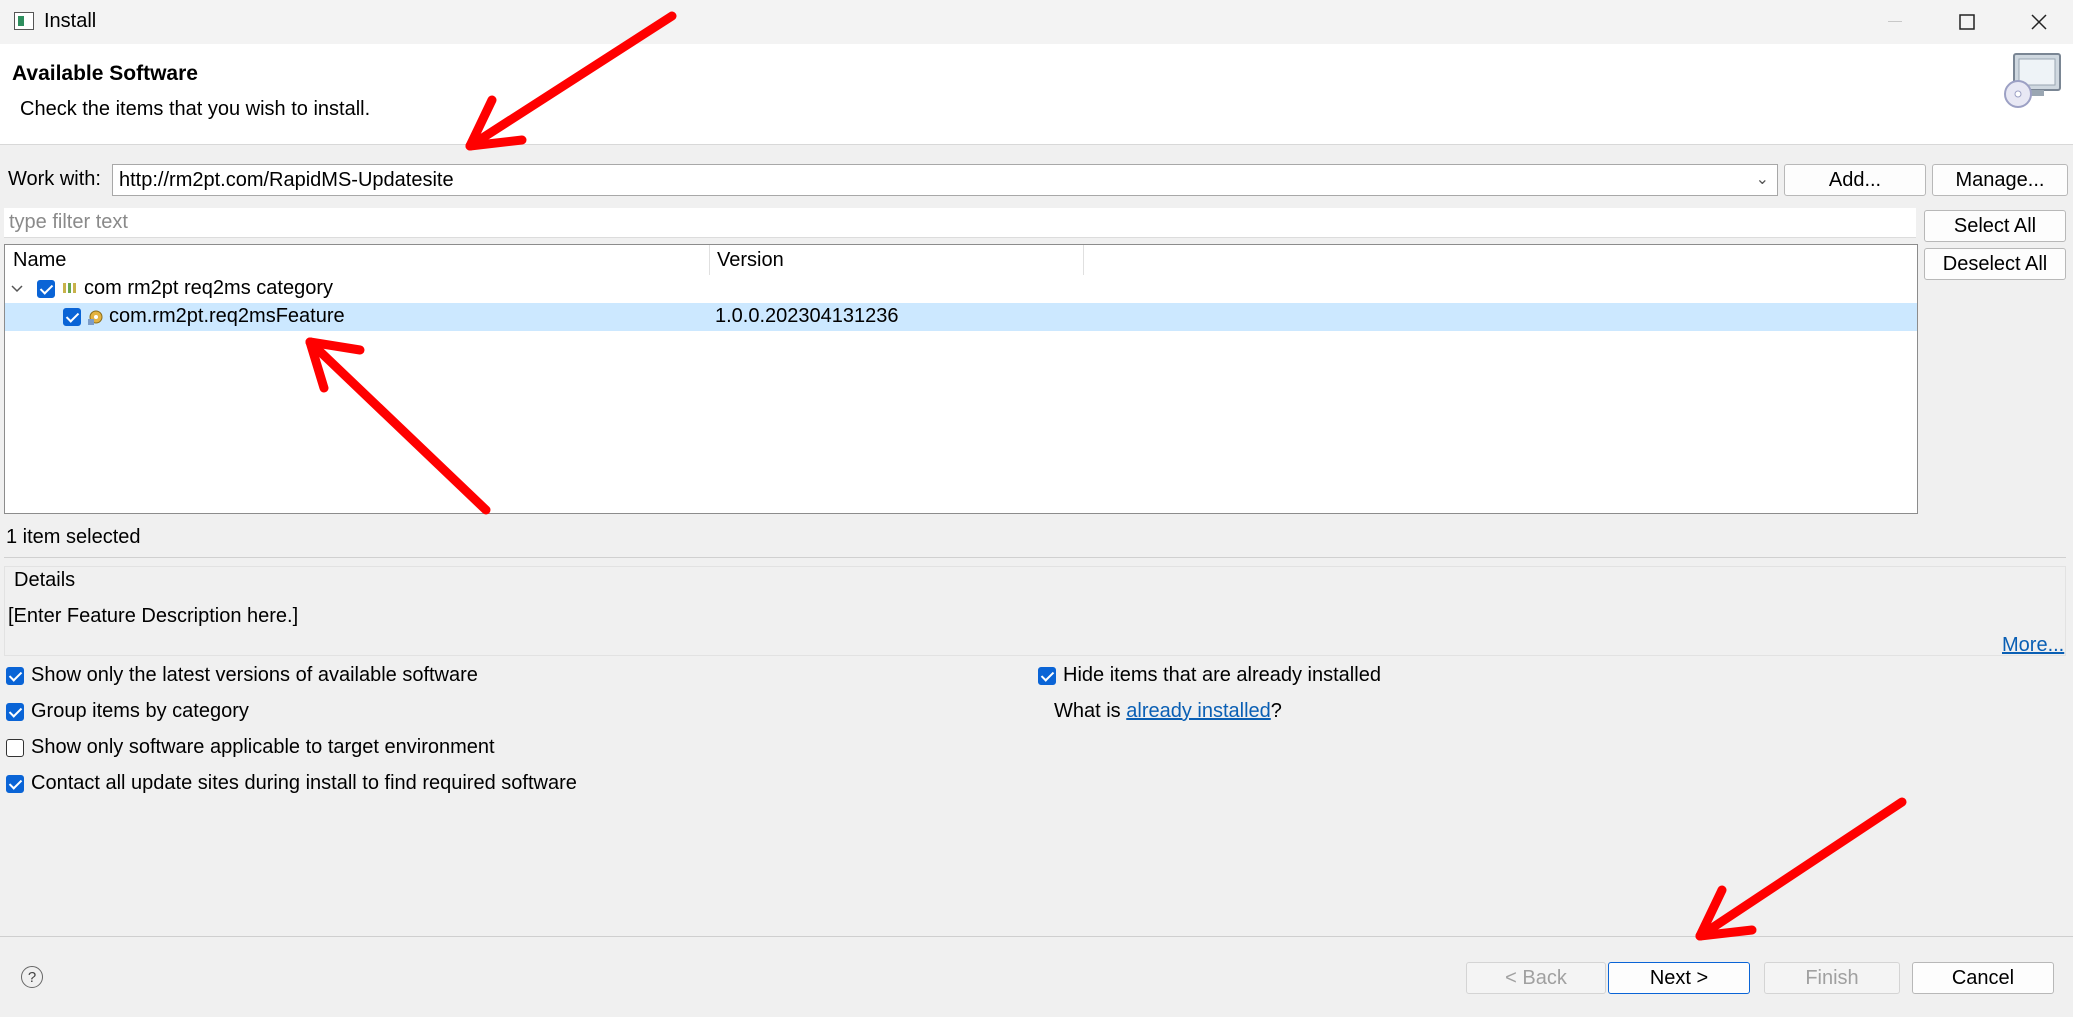 The image size is (2073, 1017). I want to click on latest-versions-checkbox, so click(15, 675).